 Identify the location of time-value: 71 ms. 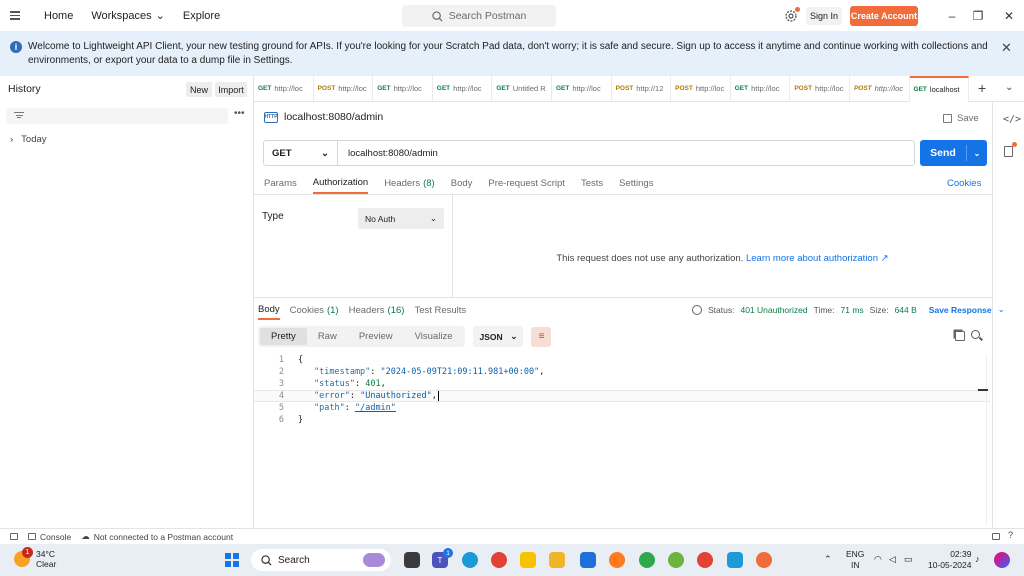
(852, 310).